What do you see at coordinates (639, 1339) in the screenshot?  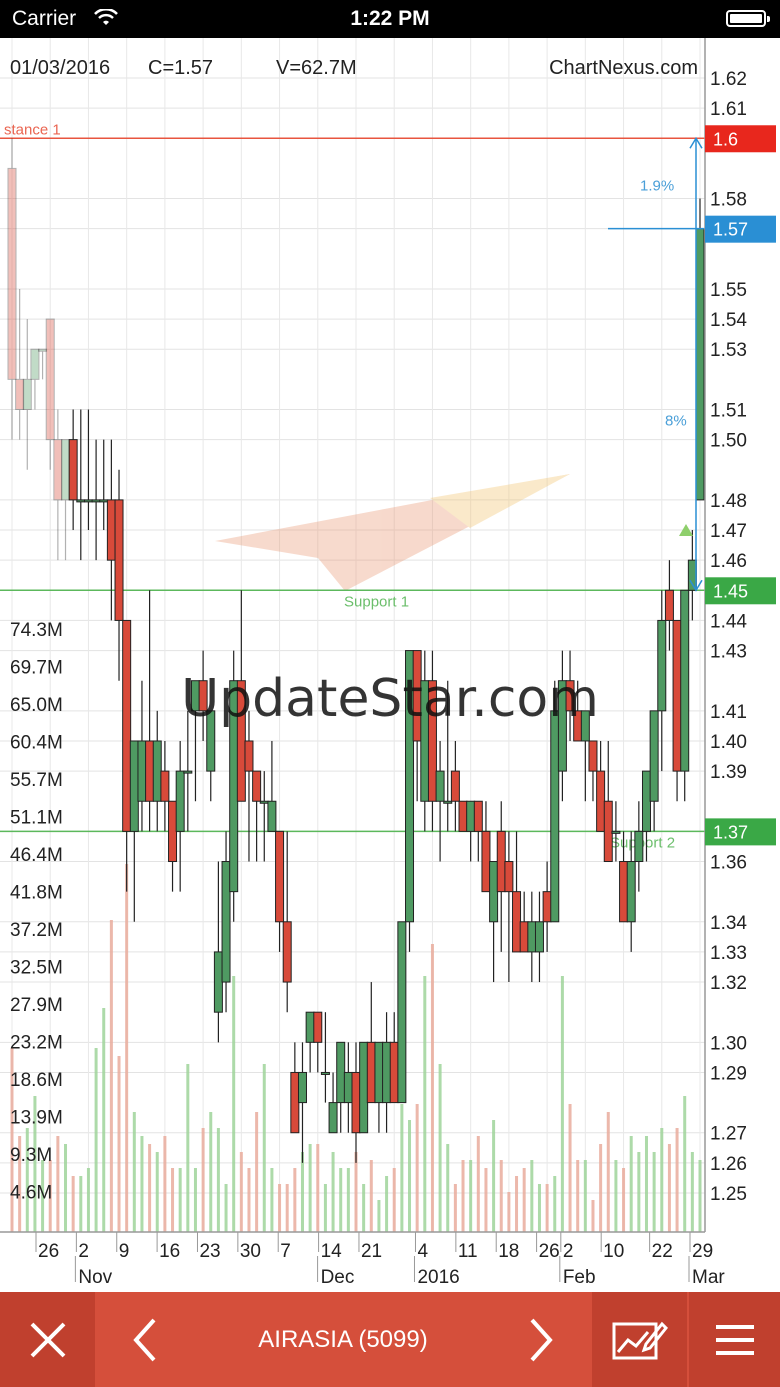 I see `chart-tools-button` at bounding box center [639, 1339].